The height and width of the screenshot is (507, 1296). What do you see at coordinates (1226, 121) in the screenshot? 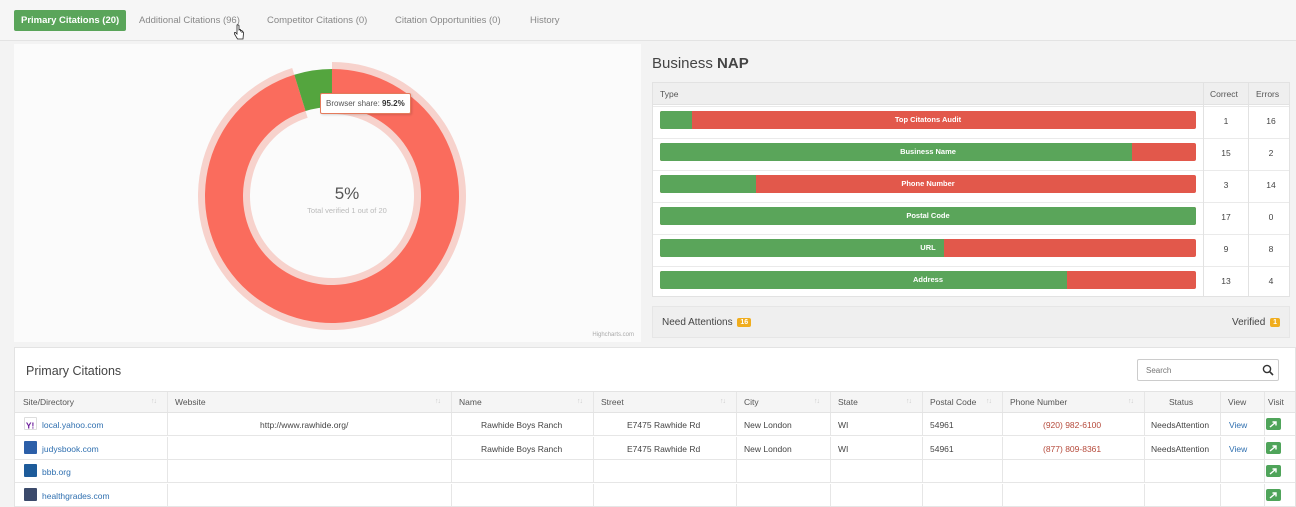
I see `nap-correct-count: 1` at bounding box center [1226, 121].